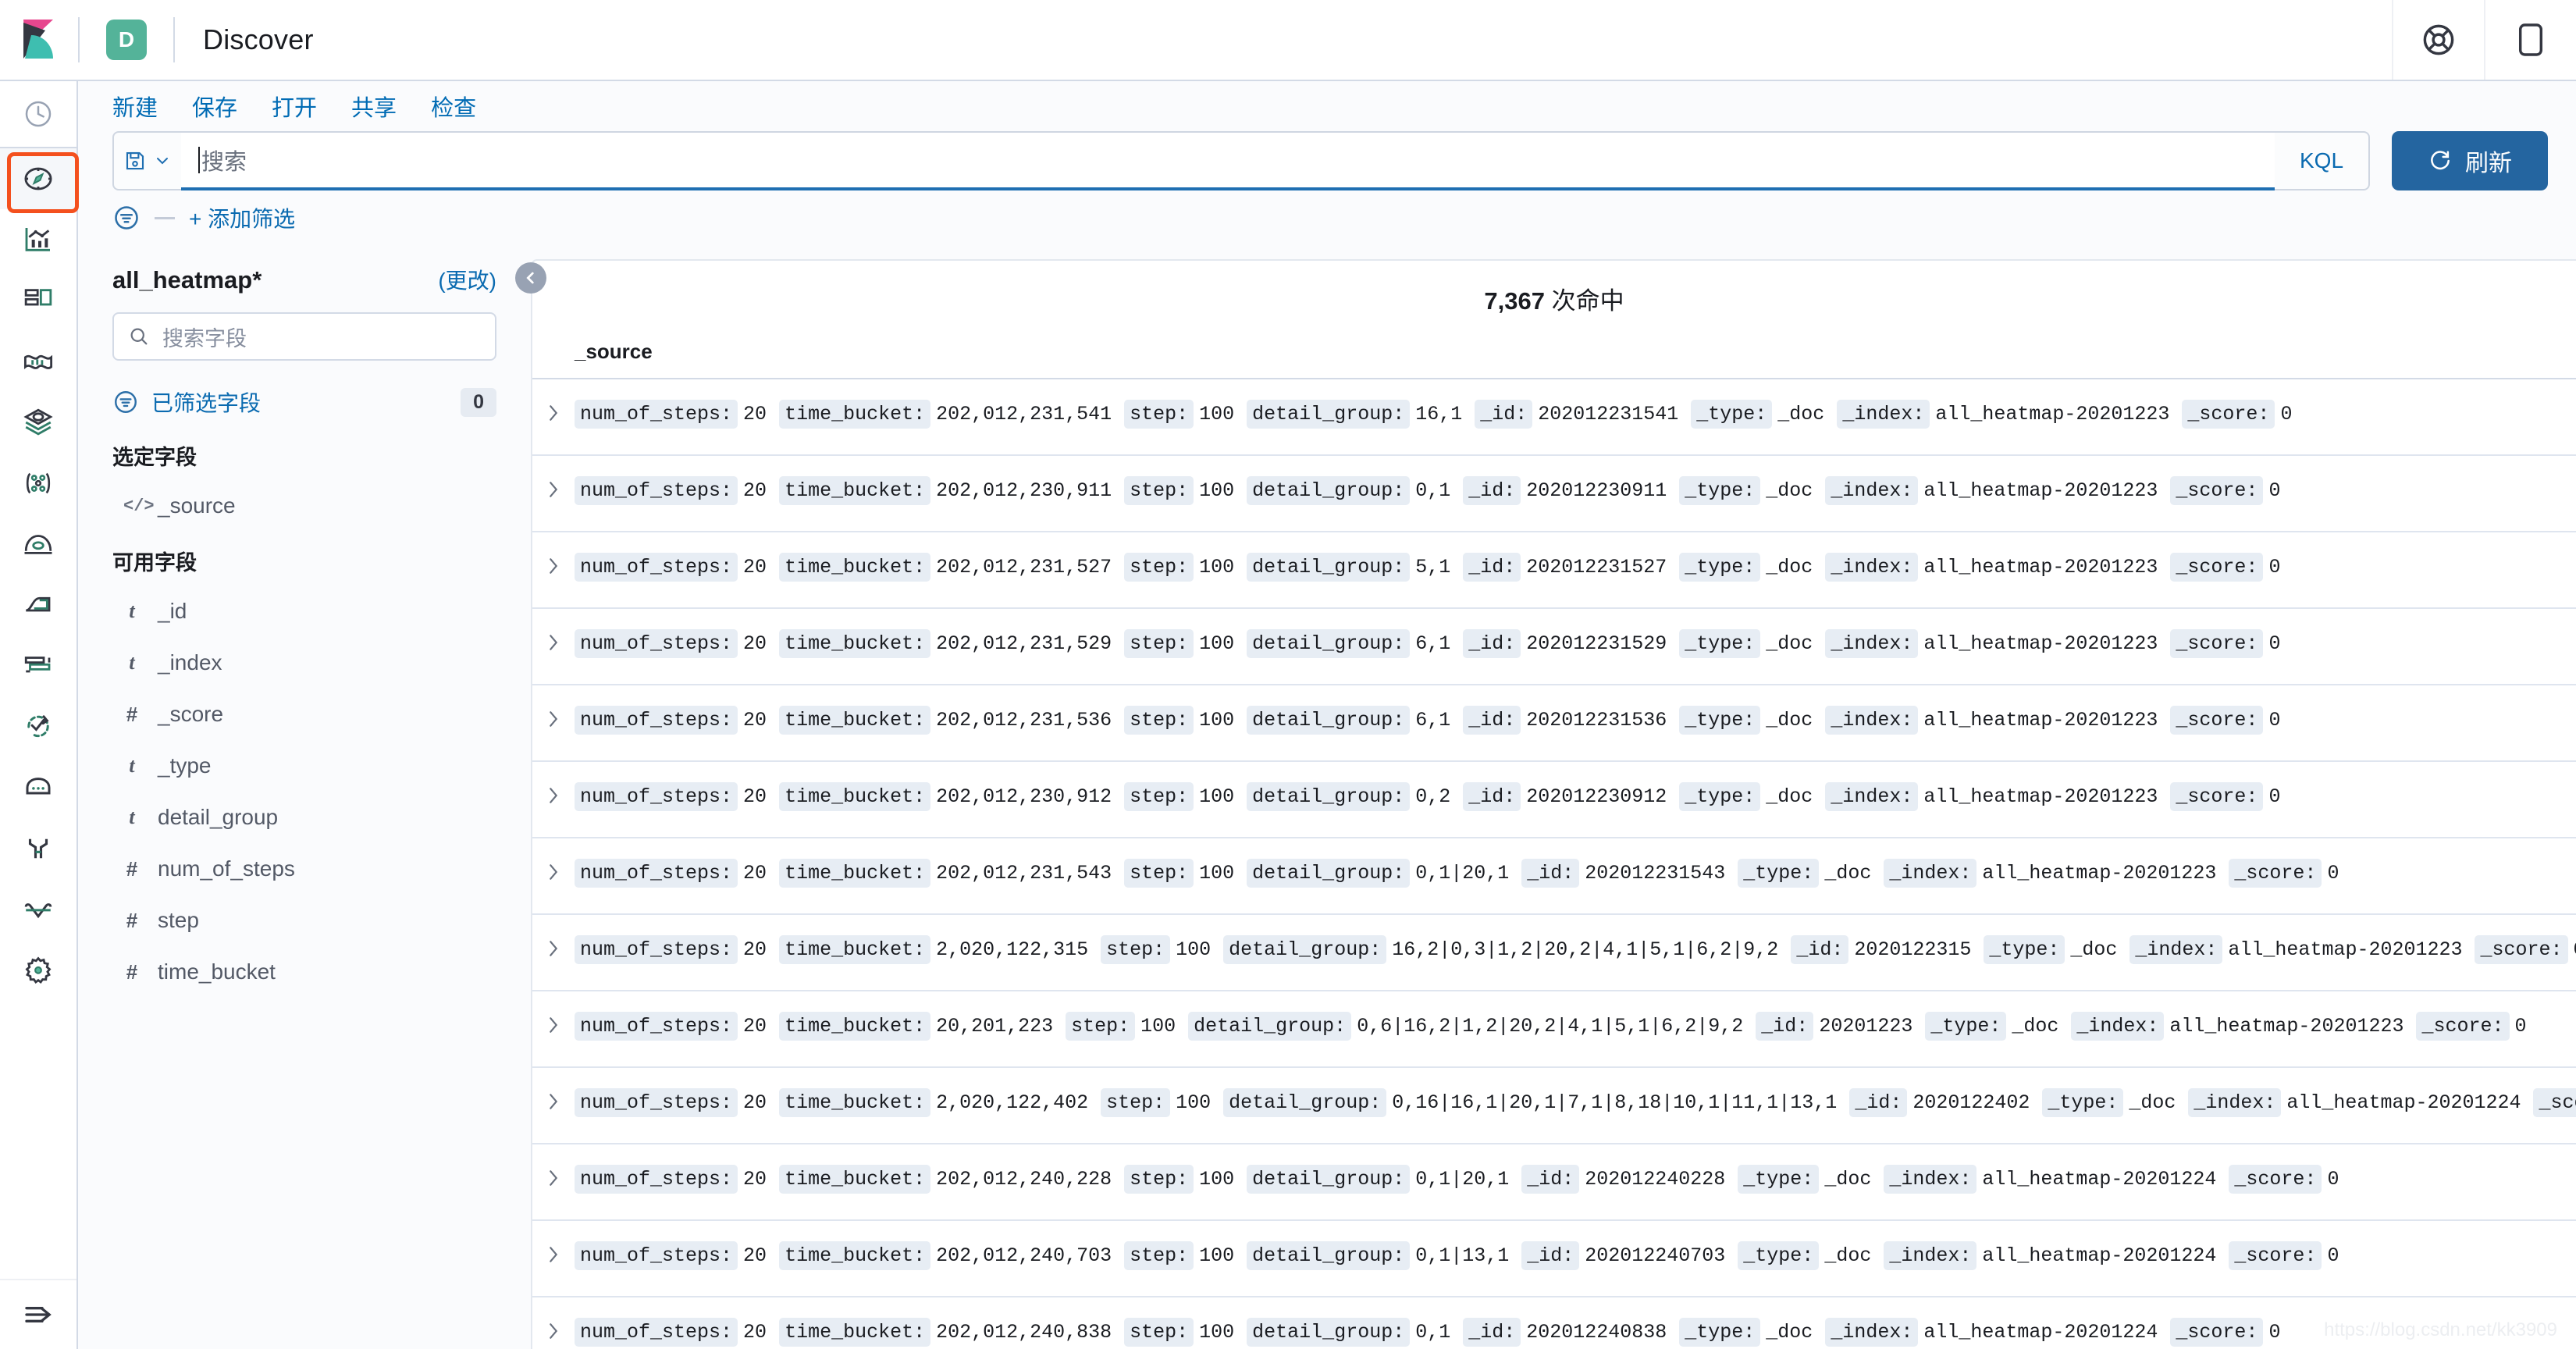  Describe the element at coordinates (304, 869) in the screenshot. I see `field-item-num_of_steps: # num_of_steps` at that location.